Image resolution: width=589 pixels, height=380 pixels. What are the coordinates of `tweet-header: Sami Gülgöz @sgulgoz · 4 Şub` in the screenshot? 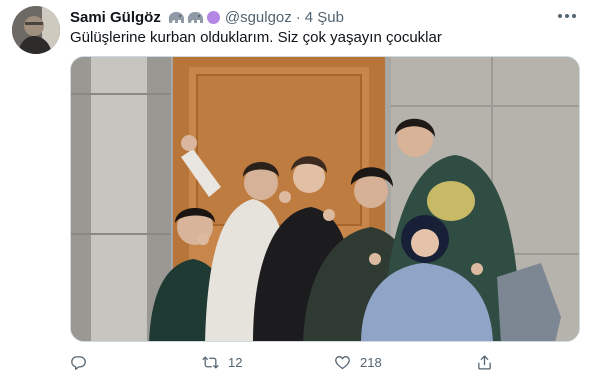 It's located at (207, 17).